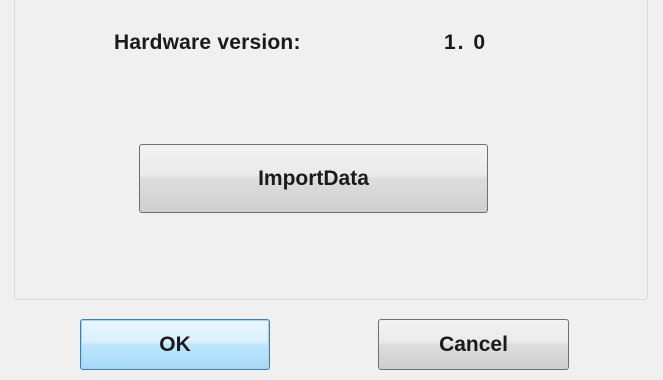  Describe the element at coordinates (466, 42) in the screenshot. I see `hardware-version-value: 1. 0` at that location.